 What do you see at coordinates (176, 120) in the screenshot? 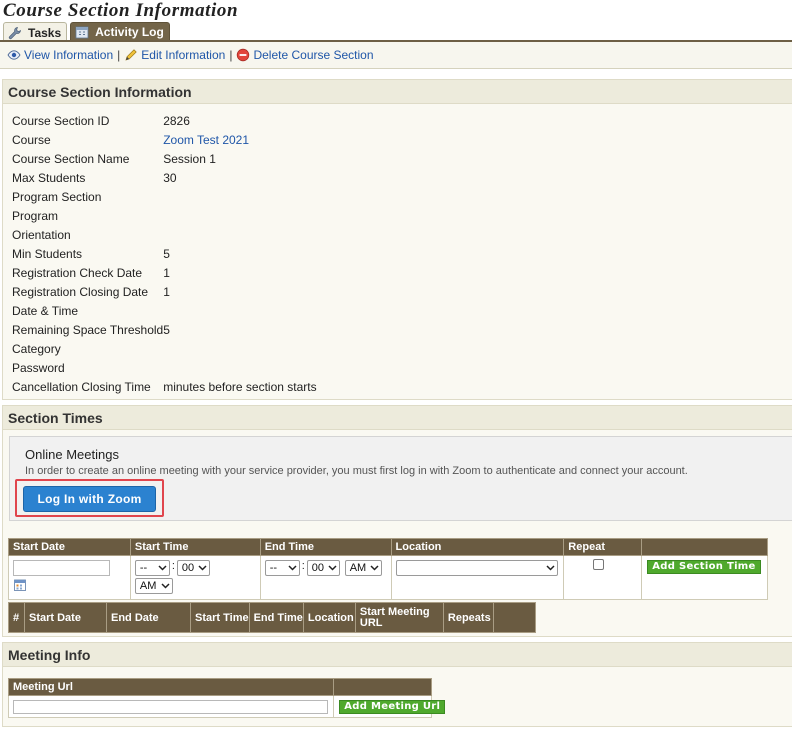
I see `info-value: 2826` at bounding box center [176, 120].